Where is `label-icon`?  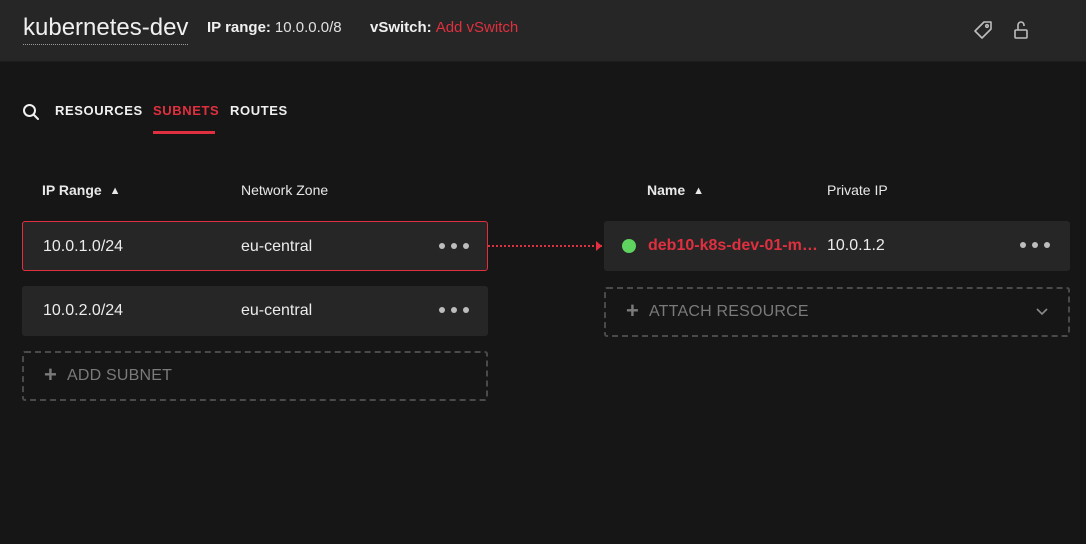
label-icon is located at coordinates (983, 30).